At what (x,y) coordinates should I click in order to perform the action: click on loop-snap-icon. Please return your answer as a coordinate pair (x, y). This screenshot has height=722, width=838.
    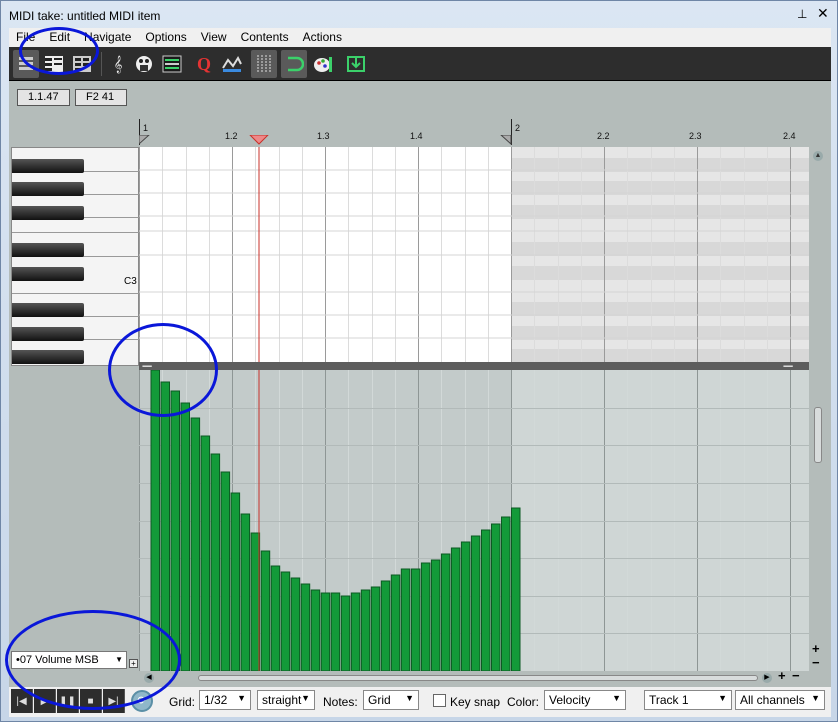
    Looking at the image, I should click on (296, 64).